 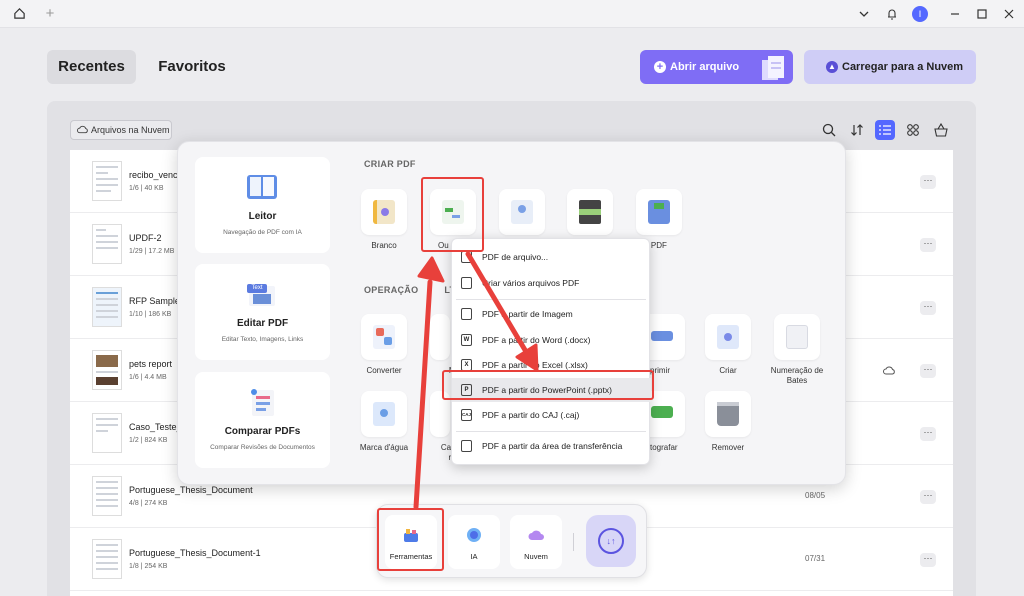 I want to click on tile-label: Remover, so click(x=728, y=447).